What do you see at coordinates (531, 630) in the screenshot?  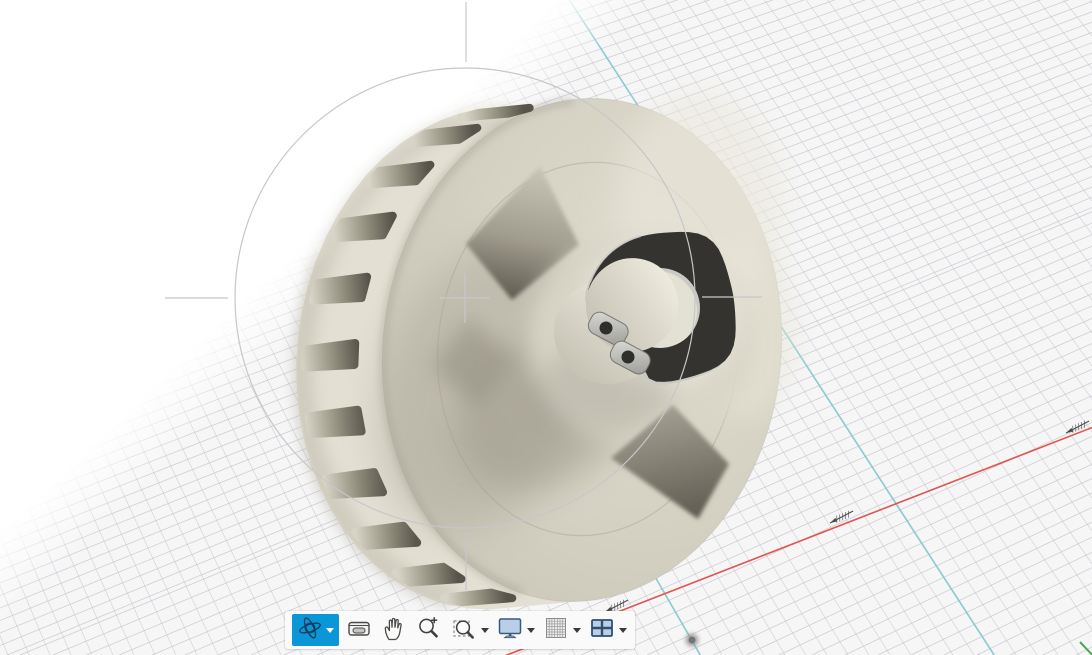 I see `display-settings-dropdown-caret` at bounding box center [531, 630].